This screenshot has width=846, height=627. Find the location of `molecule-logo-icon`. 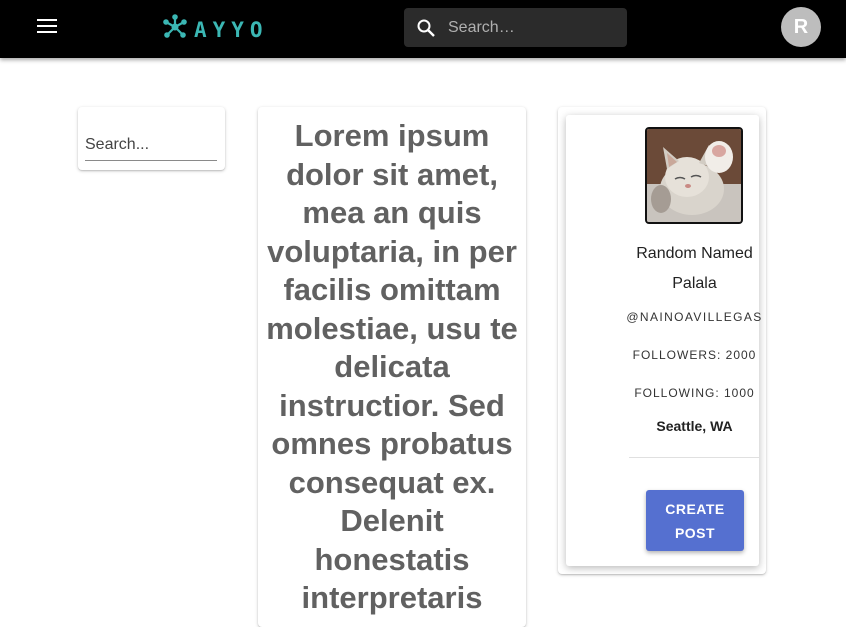

molecule-logo-icon is located at coordinates (175, 29).